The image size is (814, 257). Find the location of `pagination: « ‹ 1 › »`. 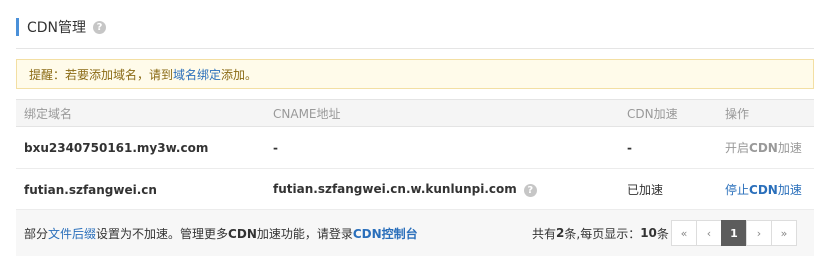

pagination: « ‹ 1 › » is located at coordinates (734, 233).